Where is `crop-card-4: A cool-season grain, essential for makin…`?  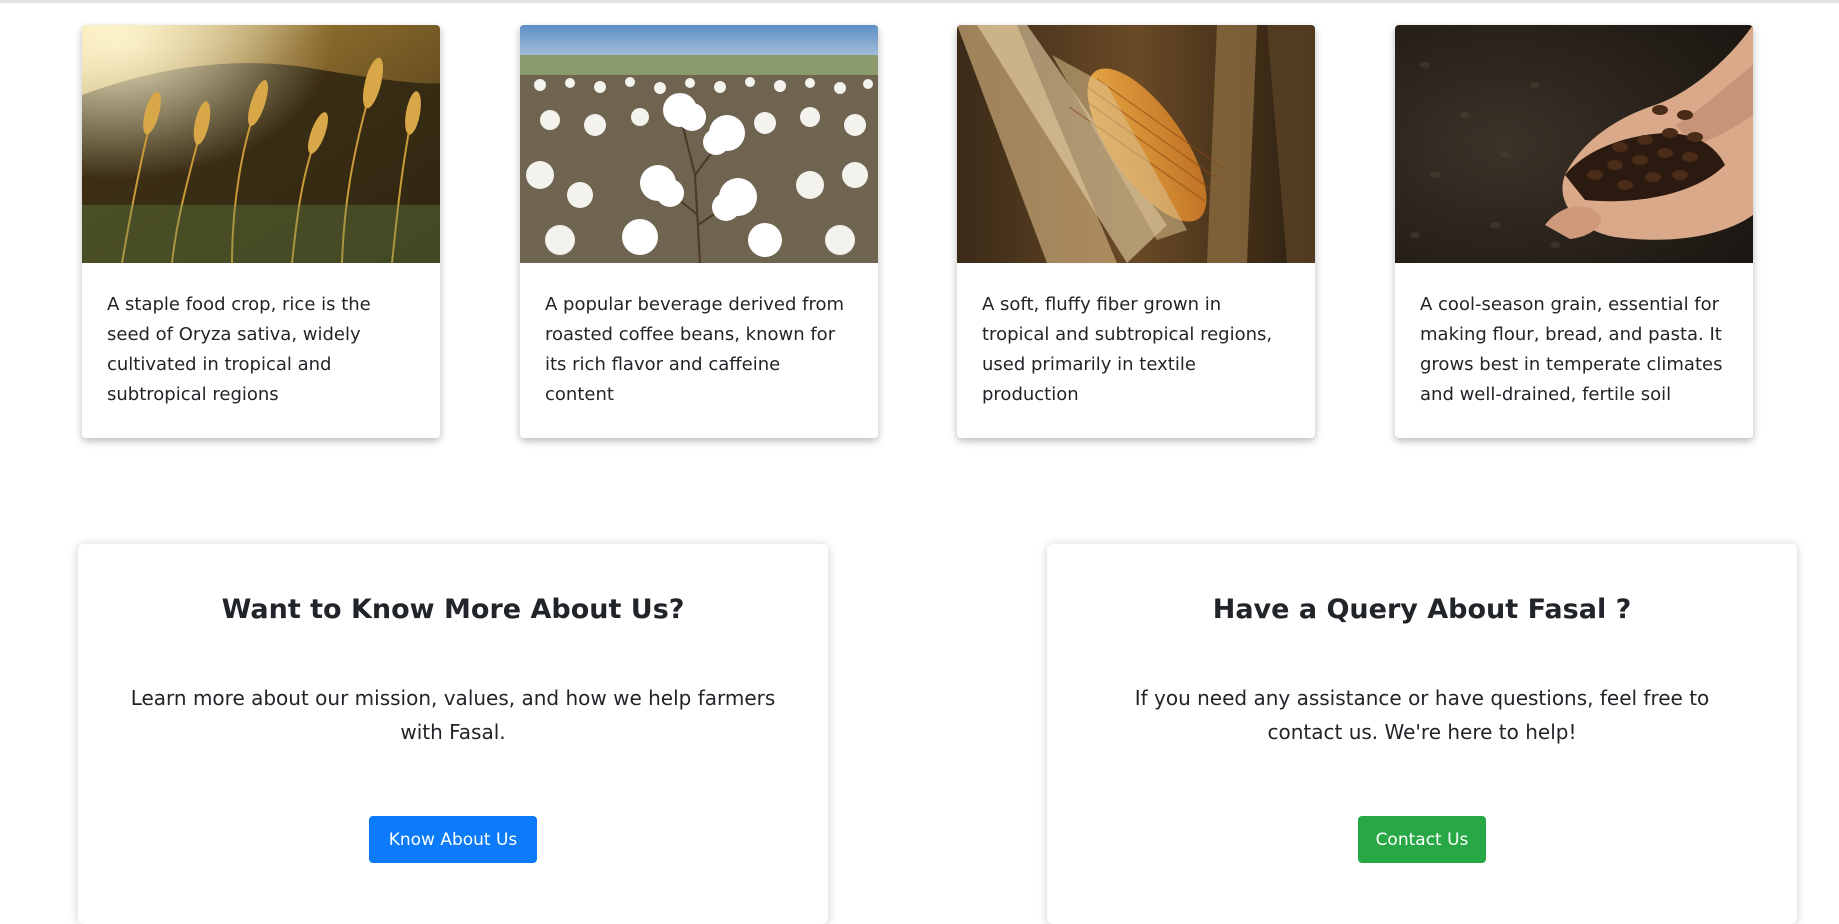 crop-card-4: A cool-season grain, essential for makin… is located at coordinates (1574, 231).